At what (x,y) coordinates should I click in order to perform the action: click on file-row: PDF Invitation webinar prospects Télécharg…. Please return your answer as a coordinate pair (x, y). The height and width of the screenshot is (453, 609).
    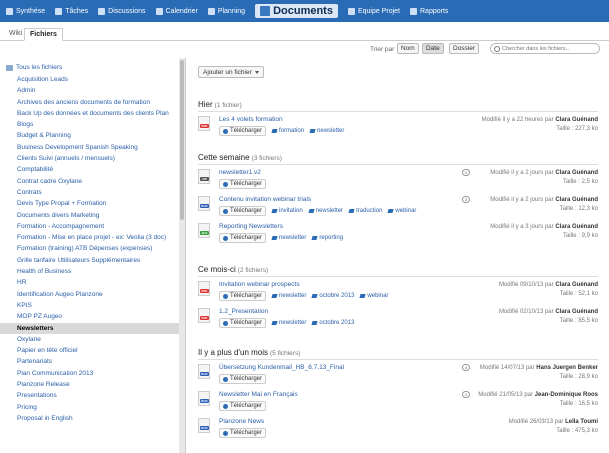
    Looking at the image, I should click on (398, 292).